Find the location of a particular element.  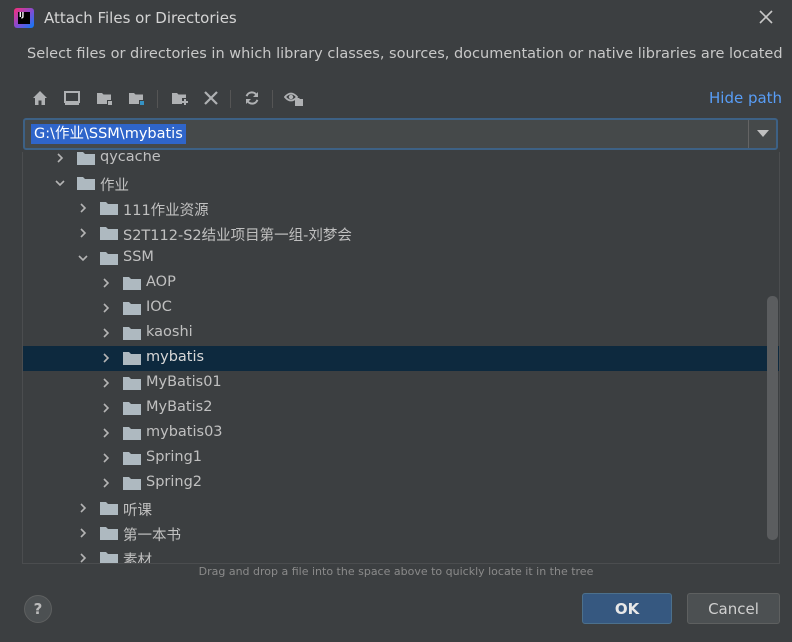

tree-item-label: MyBatis2 is located at coordinates (179, 407).